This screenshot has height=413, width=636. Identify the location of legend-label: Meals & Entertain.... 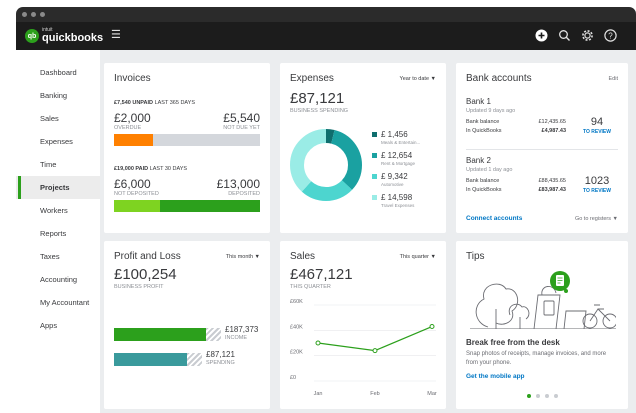
(401, 142).